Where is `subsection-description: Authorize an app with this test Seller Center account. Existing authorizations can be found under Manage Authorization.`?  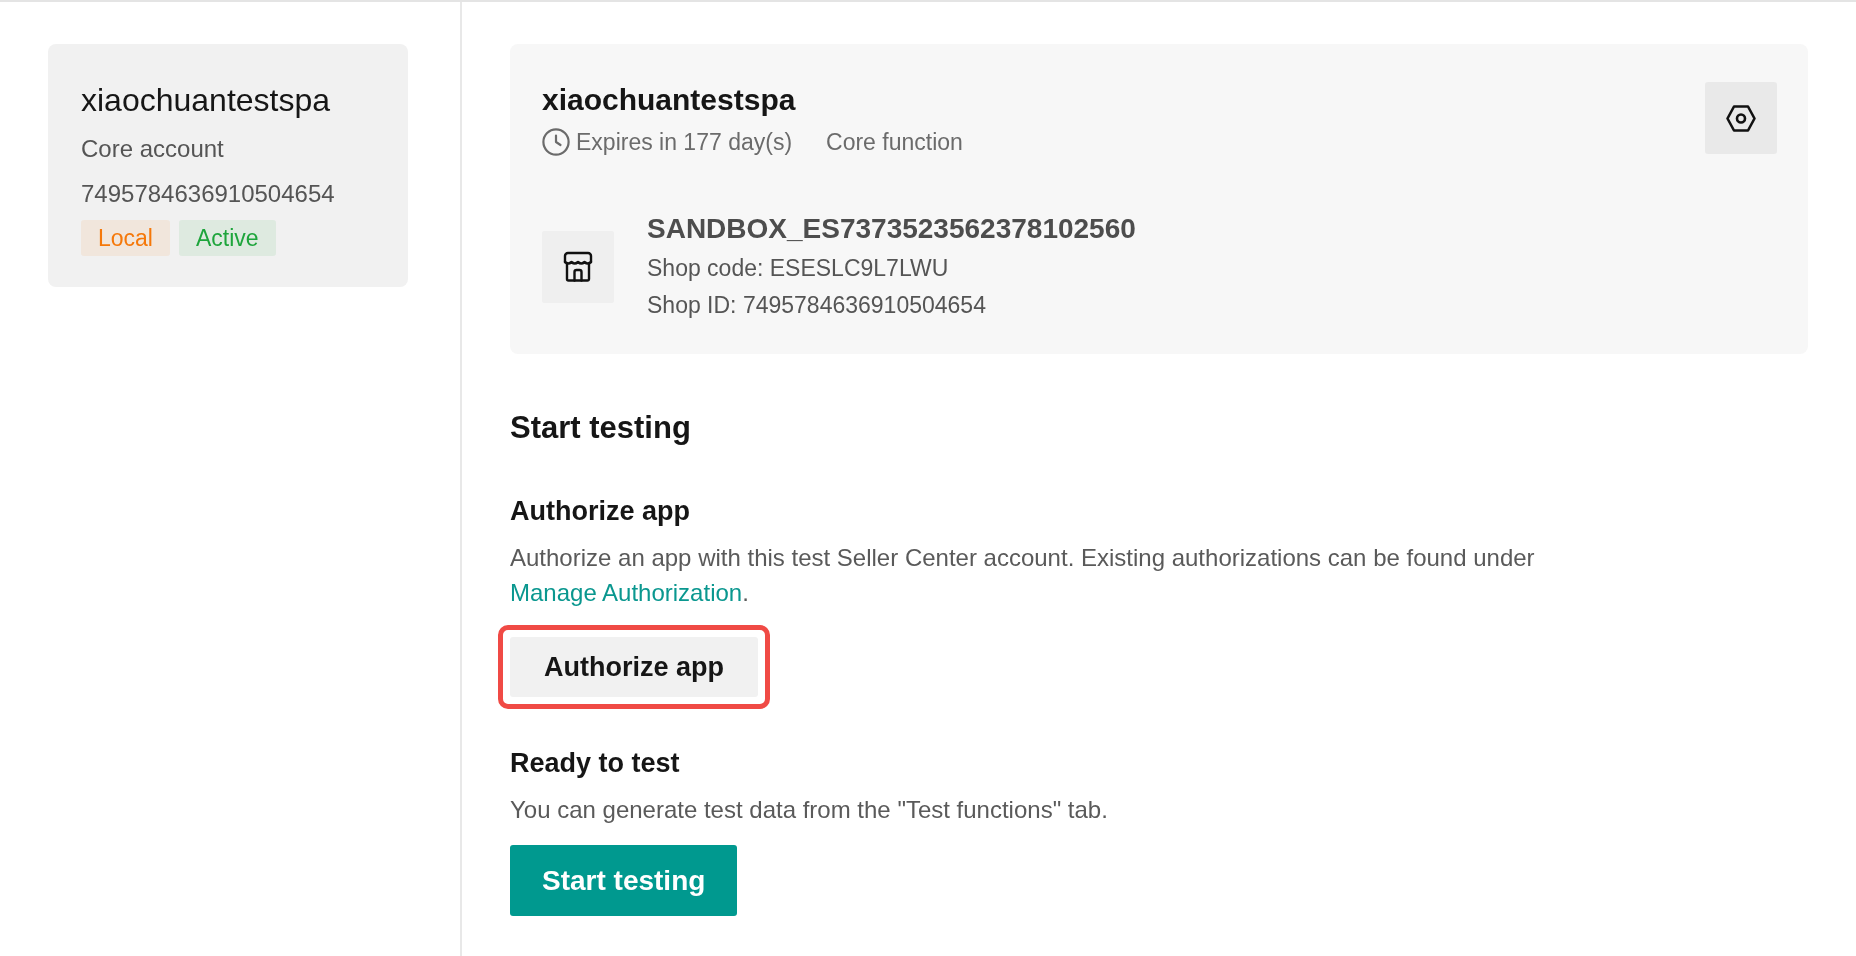
subsection-description: Authorize an app with this test Seller Center account. Existing authorizations can be found under Manage Authorization. is located at coordinates (1023, 575).